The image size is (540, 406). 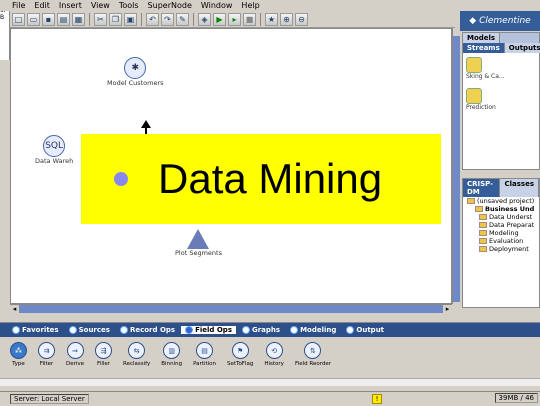 What do you see at coordinates (35, 330) in the screenshot?
I see `tab-favorites: Favorites` at bounding box center [35, 330].